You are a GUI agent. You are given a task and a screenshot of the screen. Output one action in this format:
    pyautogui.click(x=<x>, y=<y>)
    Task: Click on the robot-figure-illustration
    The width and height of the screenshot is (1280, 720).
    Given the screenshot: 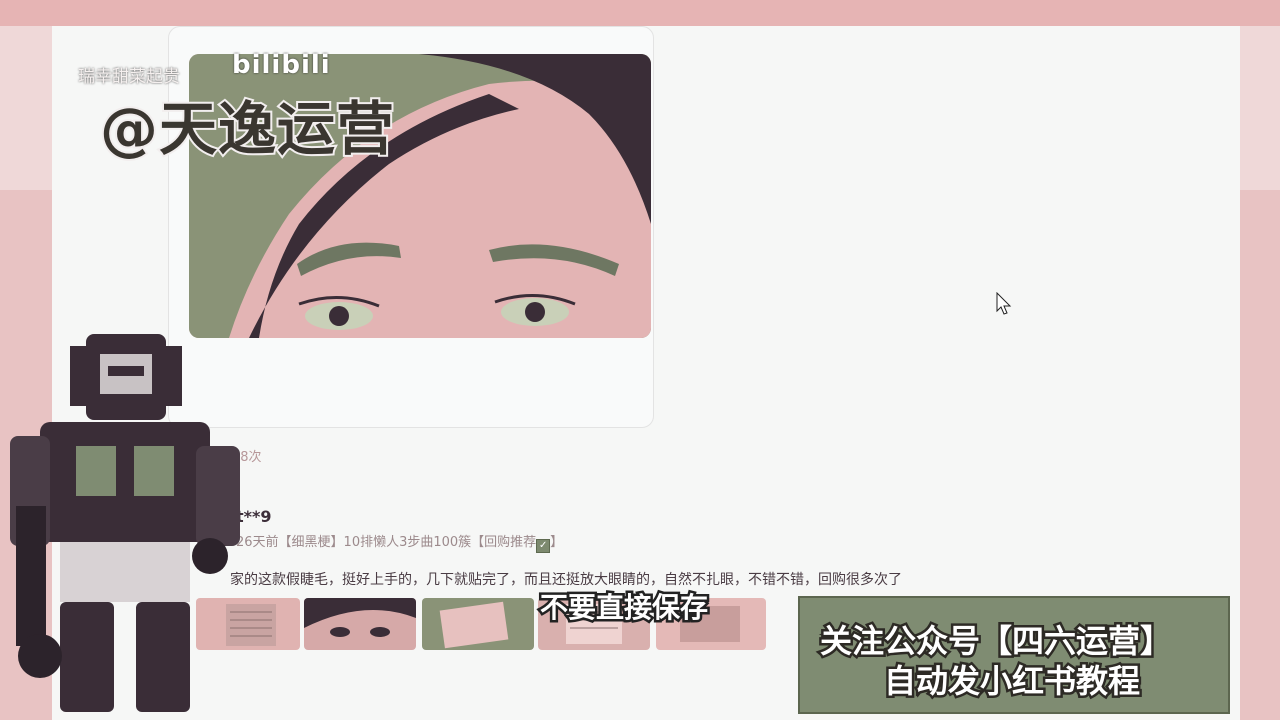 What is the action you would take?
    pyautogui.click(x=125, y=523)
    